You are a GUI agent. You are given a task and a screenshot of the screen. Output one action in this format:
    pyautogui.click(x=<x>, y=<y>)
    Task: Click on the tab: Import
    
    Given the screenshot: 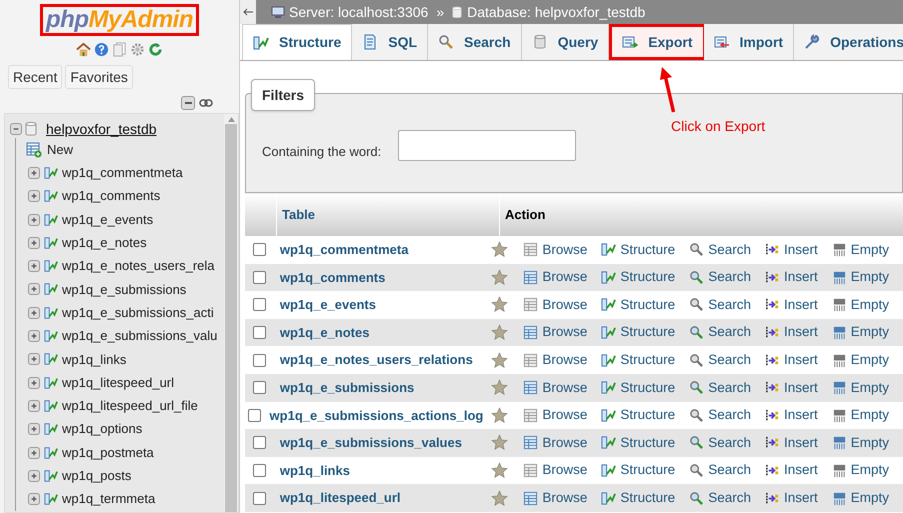 What is the action you would take?
    pyautogui.click(x=749, y=42)
    